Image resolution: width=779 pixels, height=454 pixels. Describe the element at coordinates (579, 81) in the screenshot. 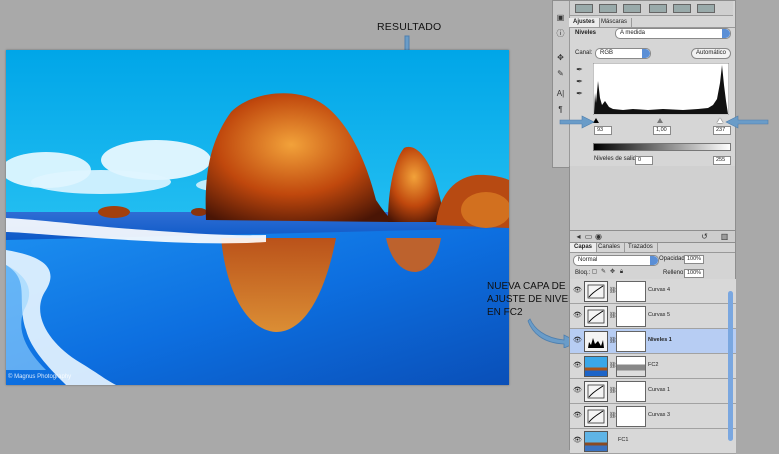

I see `eyedropper-gray-icon: ✒` at that location.